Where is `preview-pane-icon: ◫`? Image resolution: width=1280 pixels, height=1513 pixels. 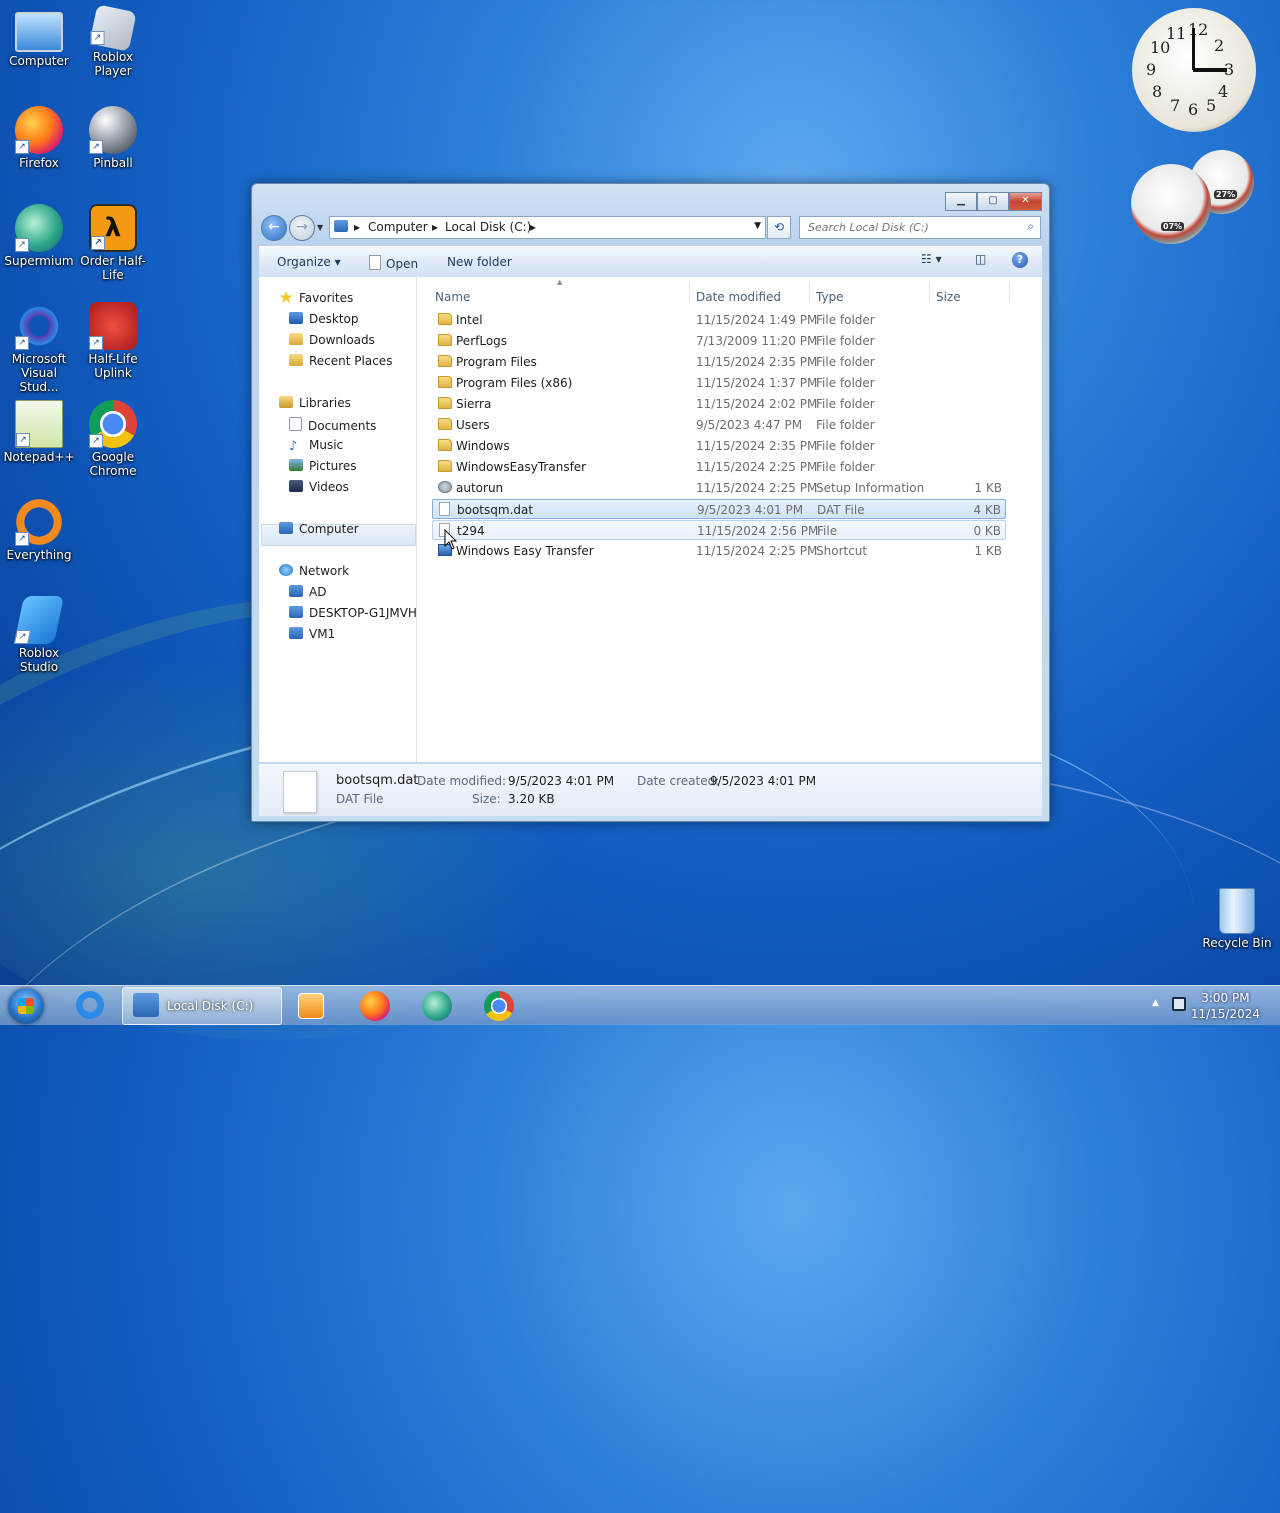
preview-pane-icon: ◫ is located at coordinates (980, 259).